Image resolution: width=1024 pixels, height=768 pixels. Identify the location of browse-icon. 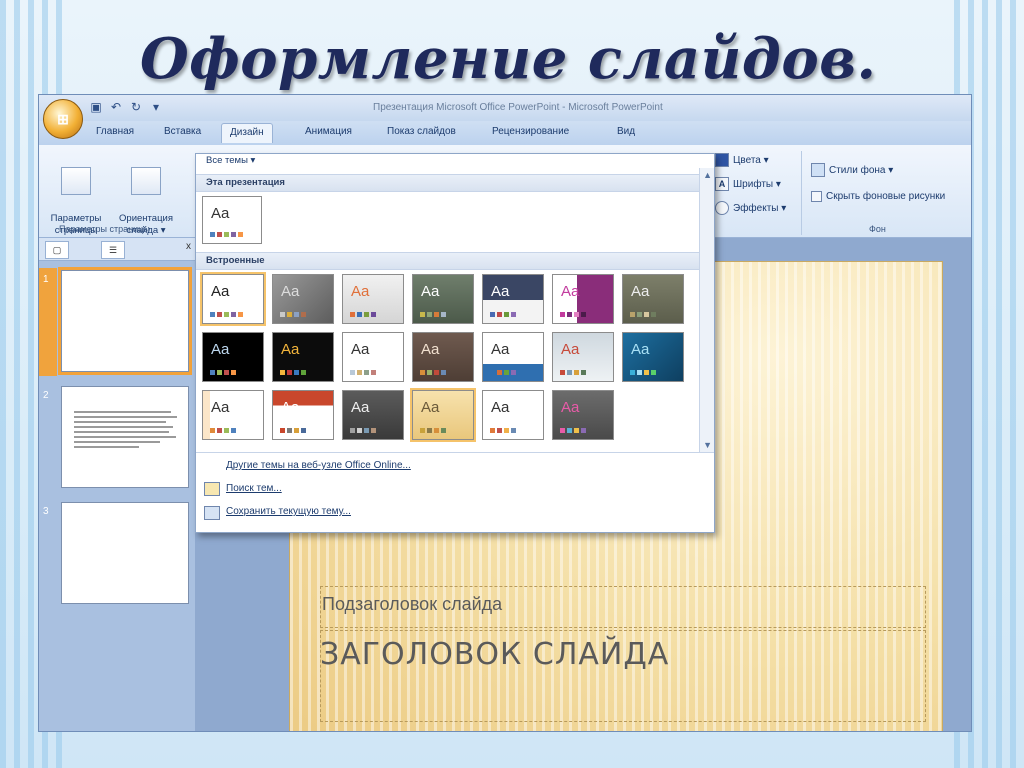
(212, 489).